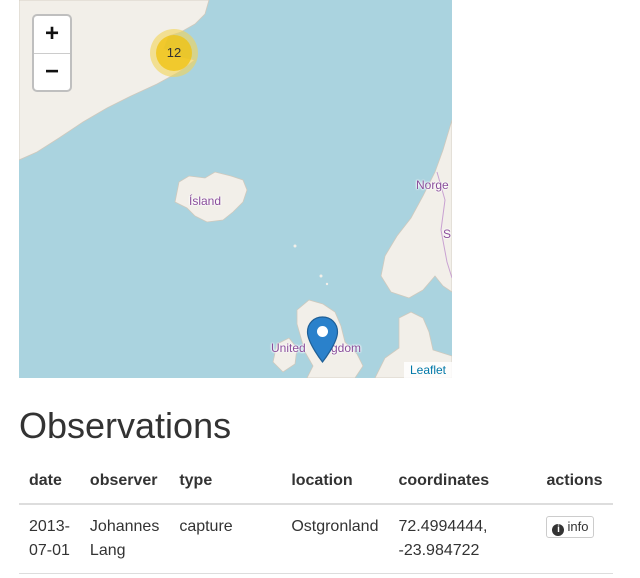  I want to click on column-header-date: date, so click(49, 483).